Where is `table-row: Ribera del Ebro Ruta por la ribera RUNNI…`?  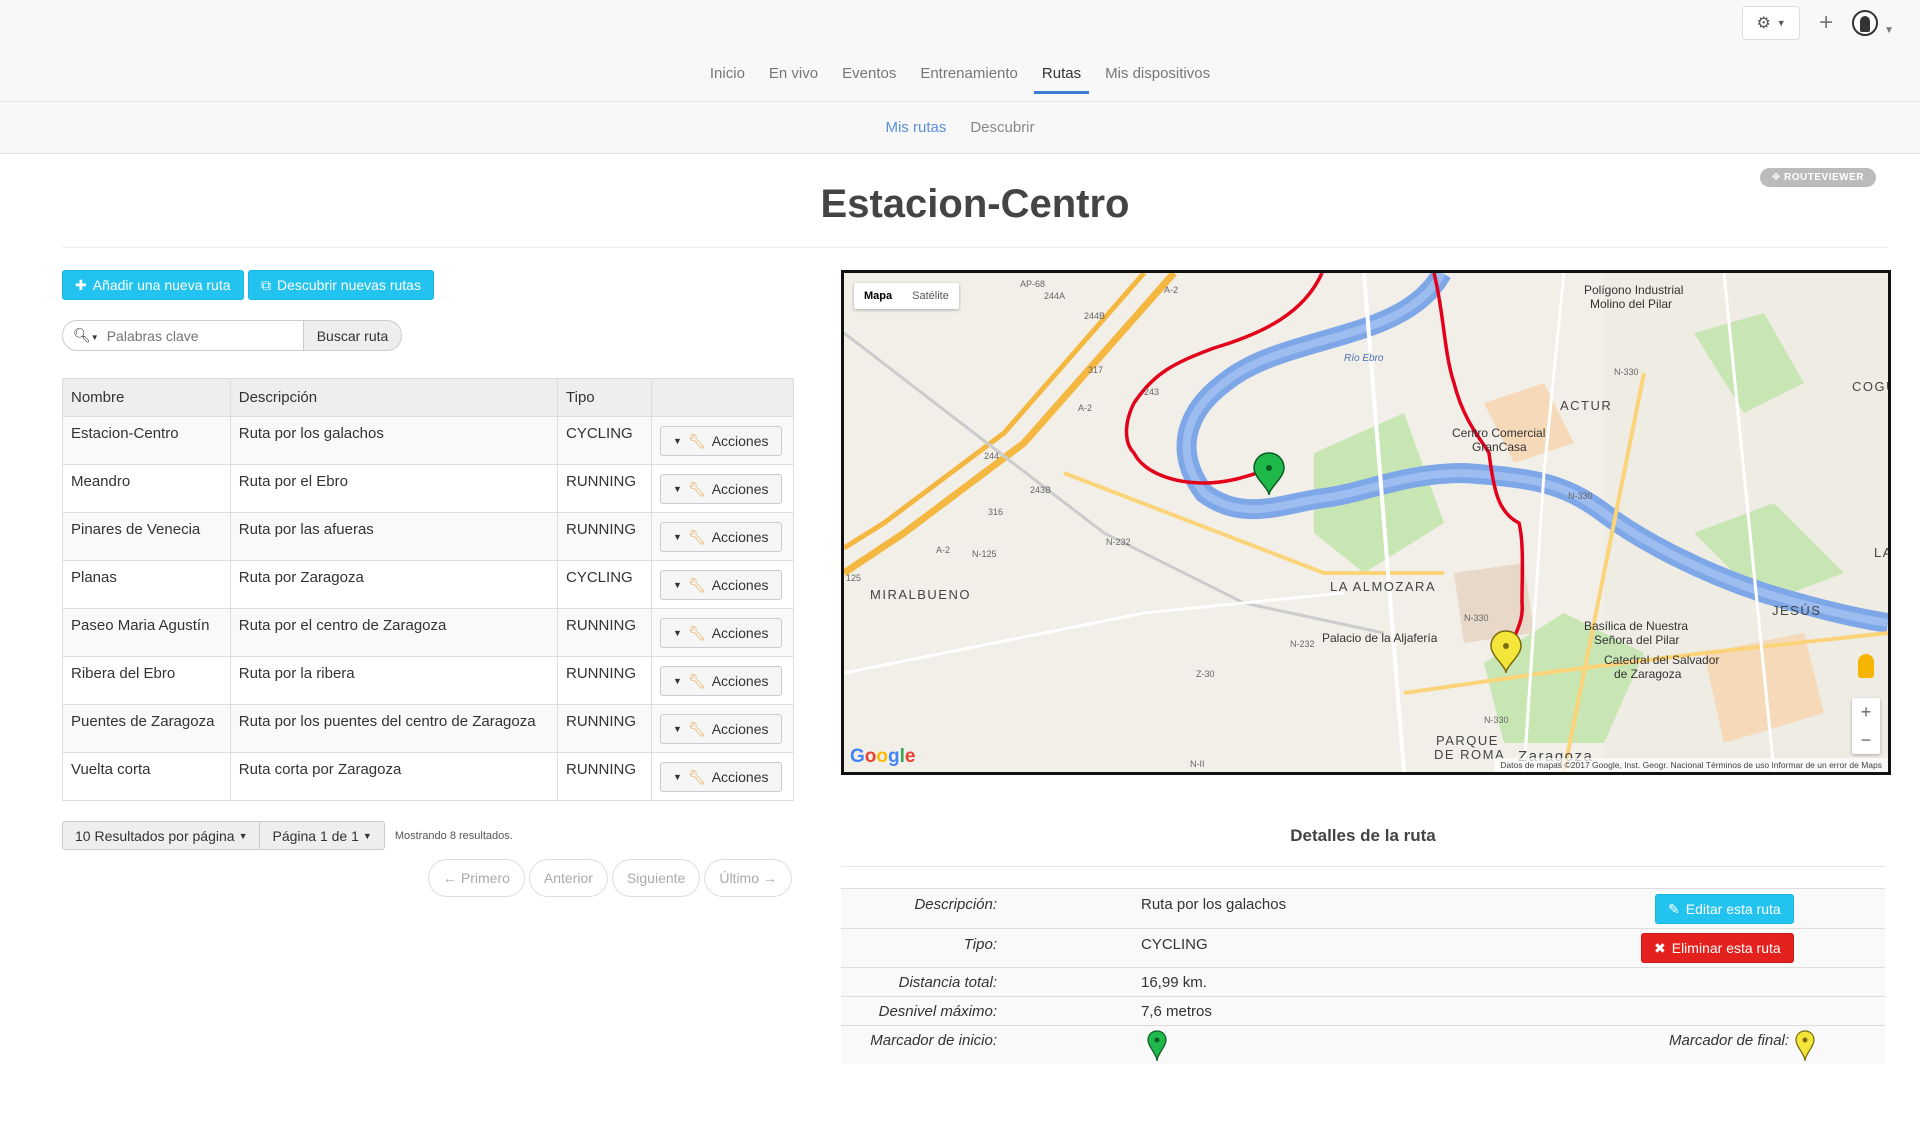
table-row: Ribera del Ebro Ruta por la ribera RUNNI… is located at coordinates (428, 680).